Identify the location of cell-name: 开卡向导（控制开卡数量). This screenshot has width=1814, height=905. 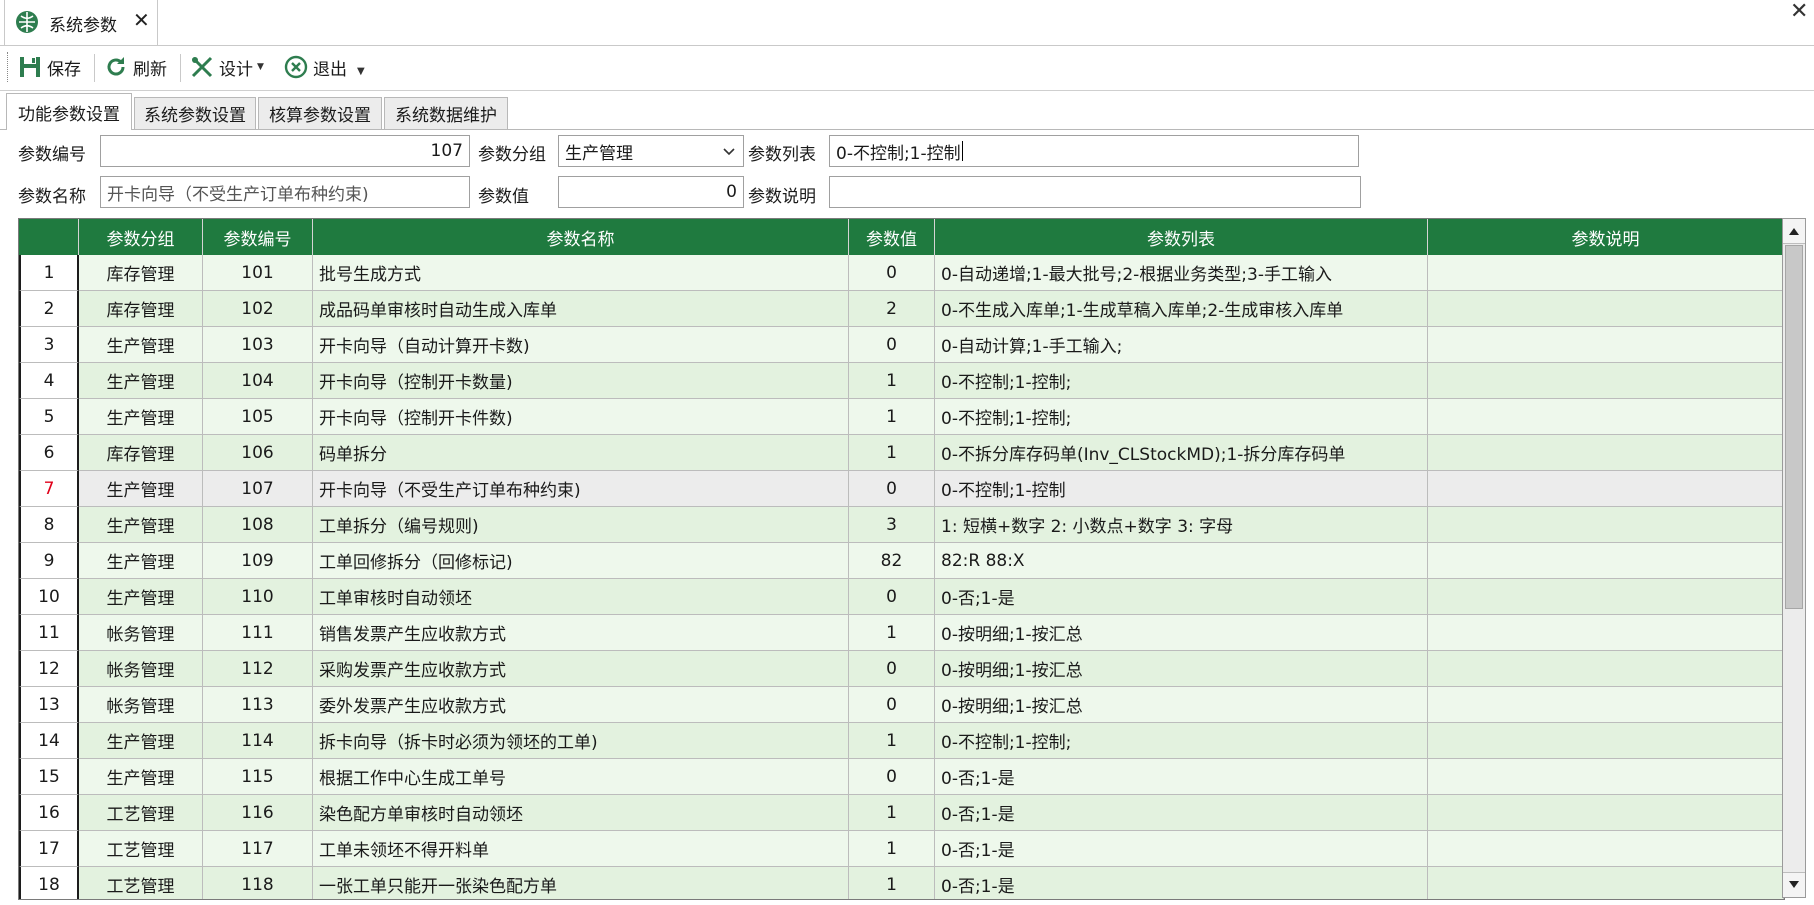
(581, 381).